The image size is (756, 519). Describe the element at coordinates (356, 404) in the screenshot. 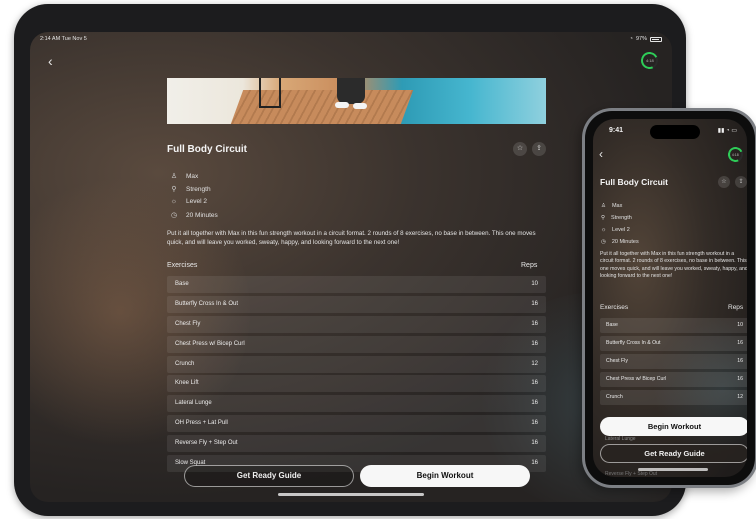

I see `exercise-row: Lateral Lunge 16` at that location.